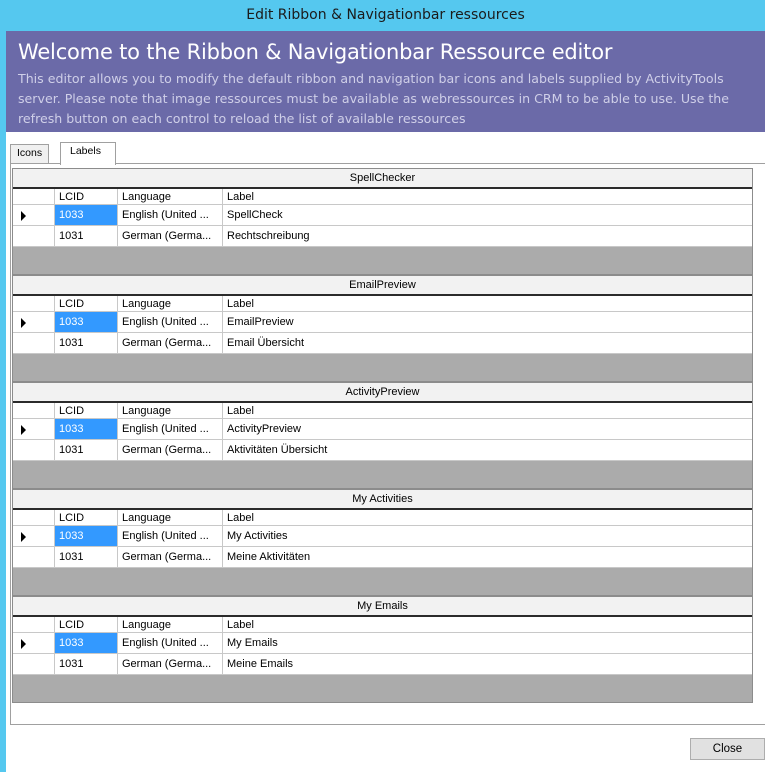 The height and width of the screenshot is (772, 765). Describe the element at coordinates (384, 153) in the screenshot. I see `tab-strip: Icons Labels` at that location.